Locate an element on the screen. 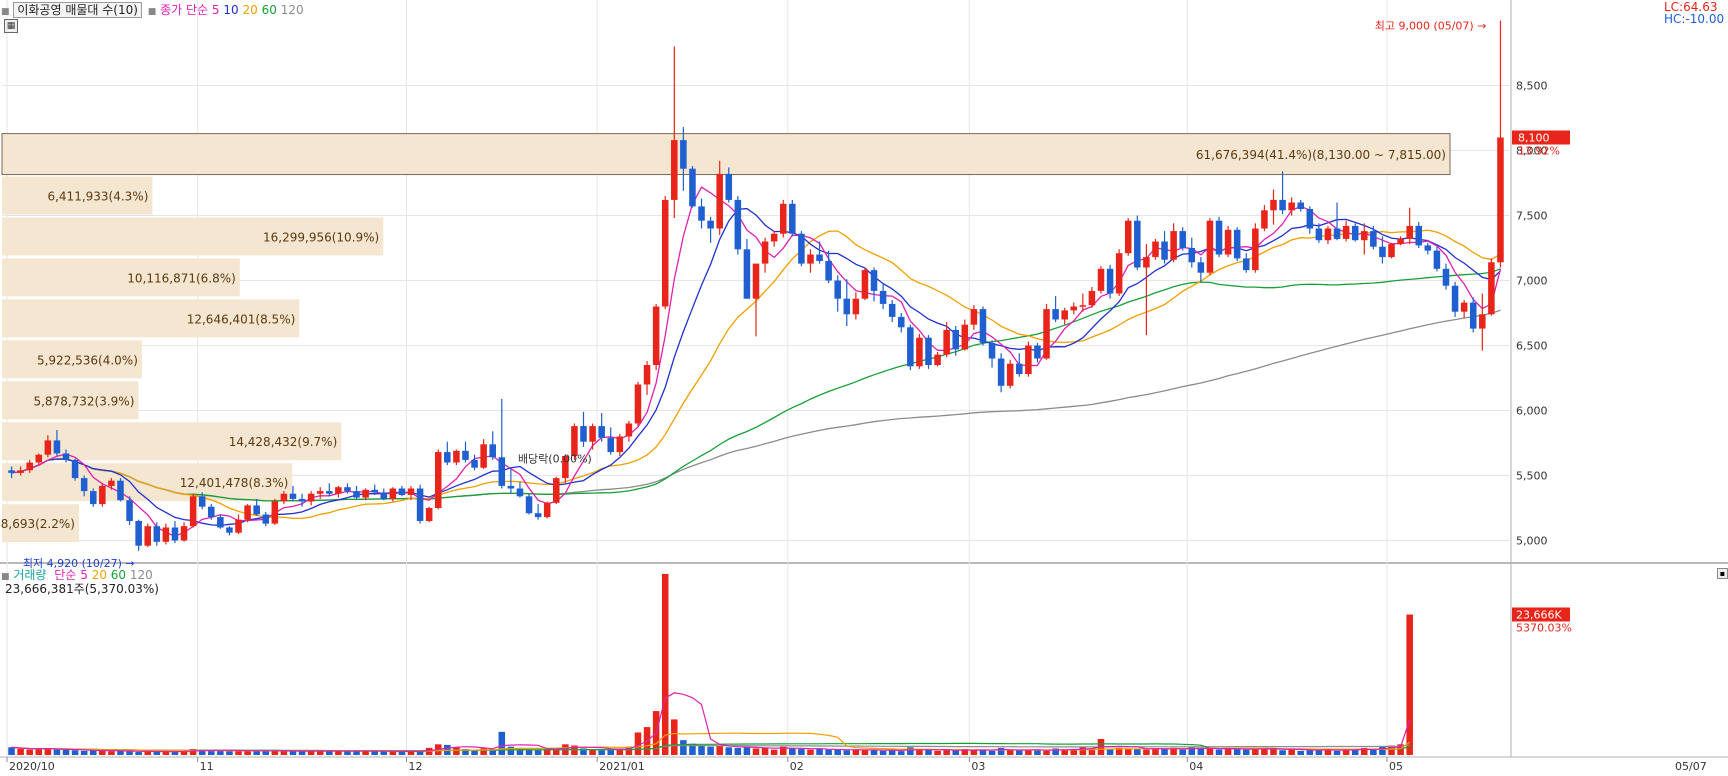  time-tick-label: 11 is located at coordinates (207, 766).